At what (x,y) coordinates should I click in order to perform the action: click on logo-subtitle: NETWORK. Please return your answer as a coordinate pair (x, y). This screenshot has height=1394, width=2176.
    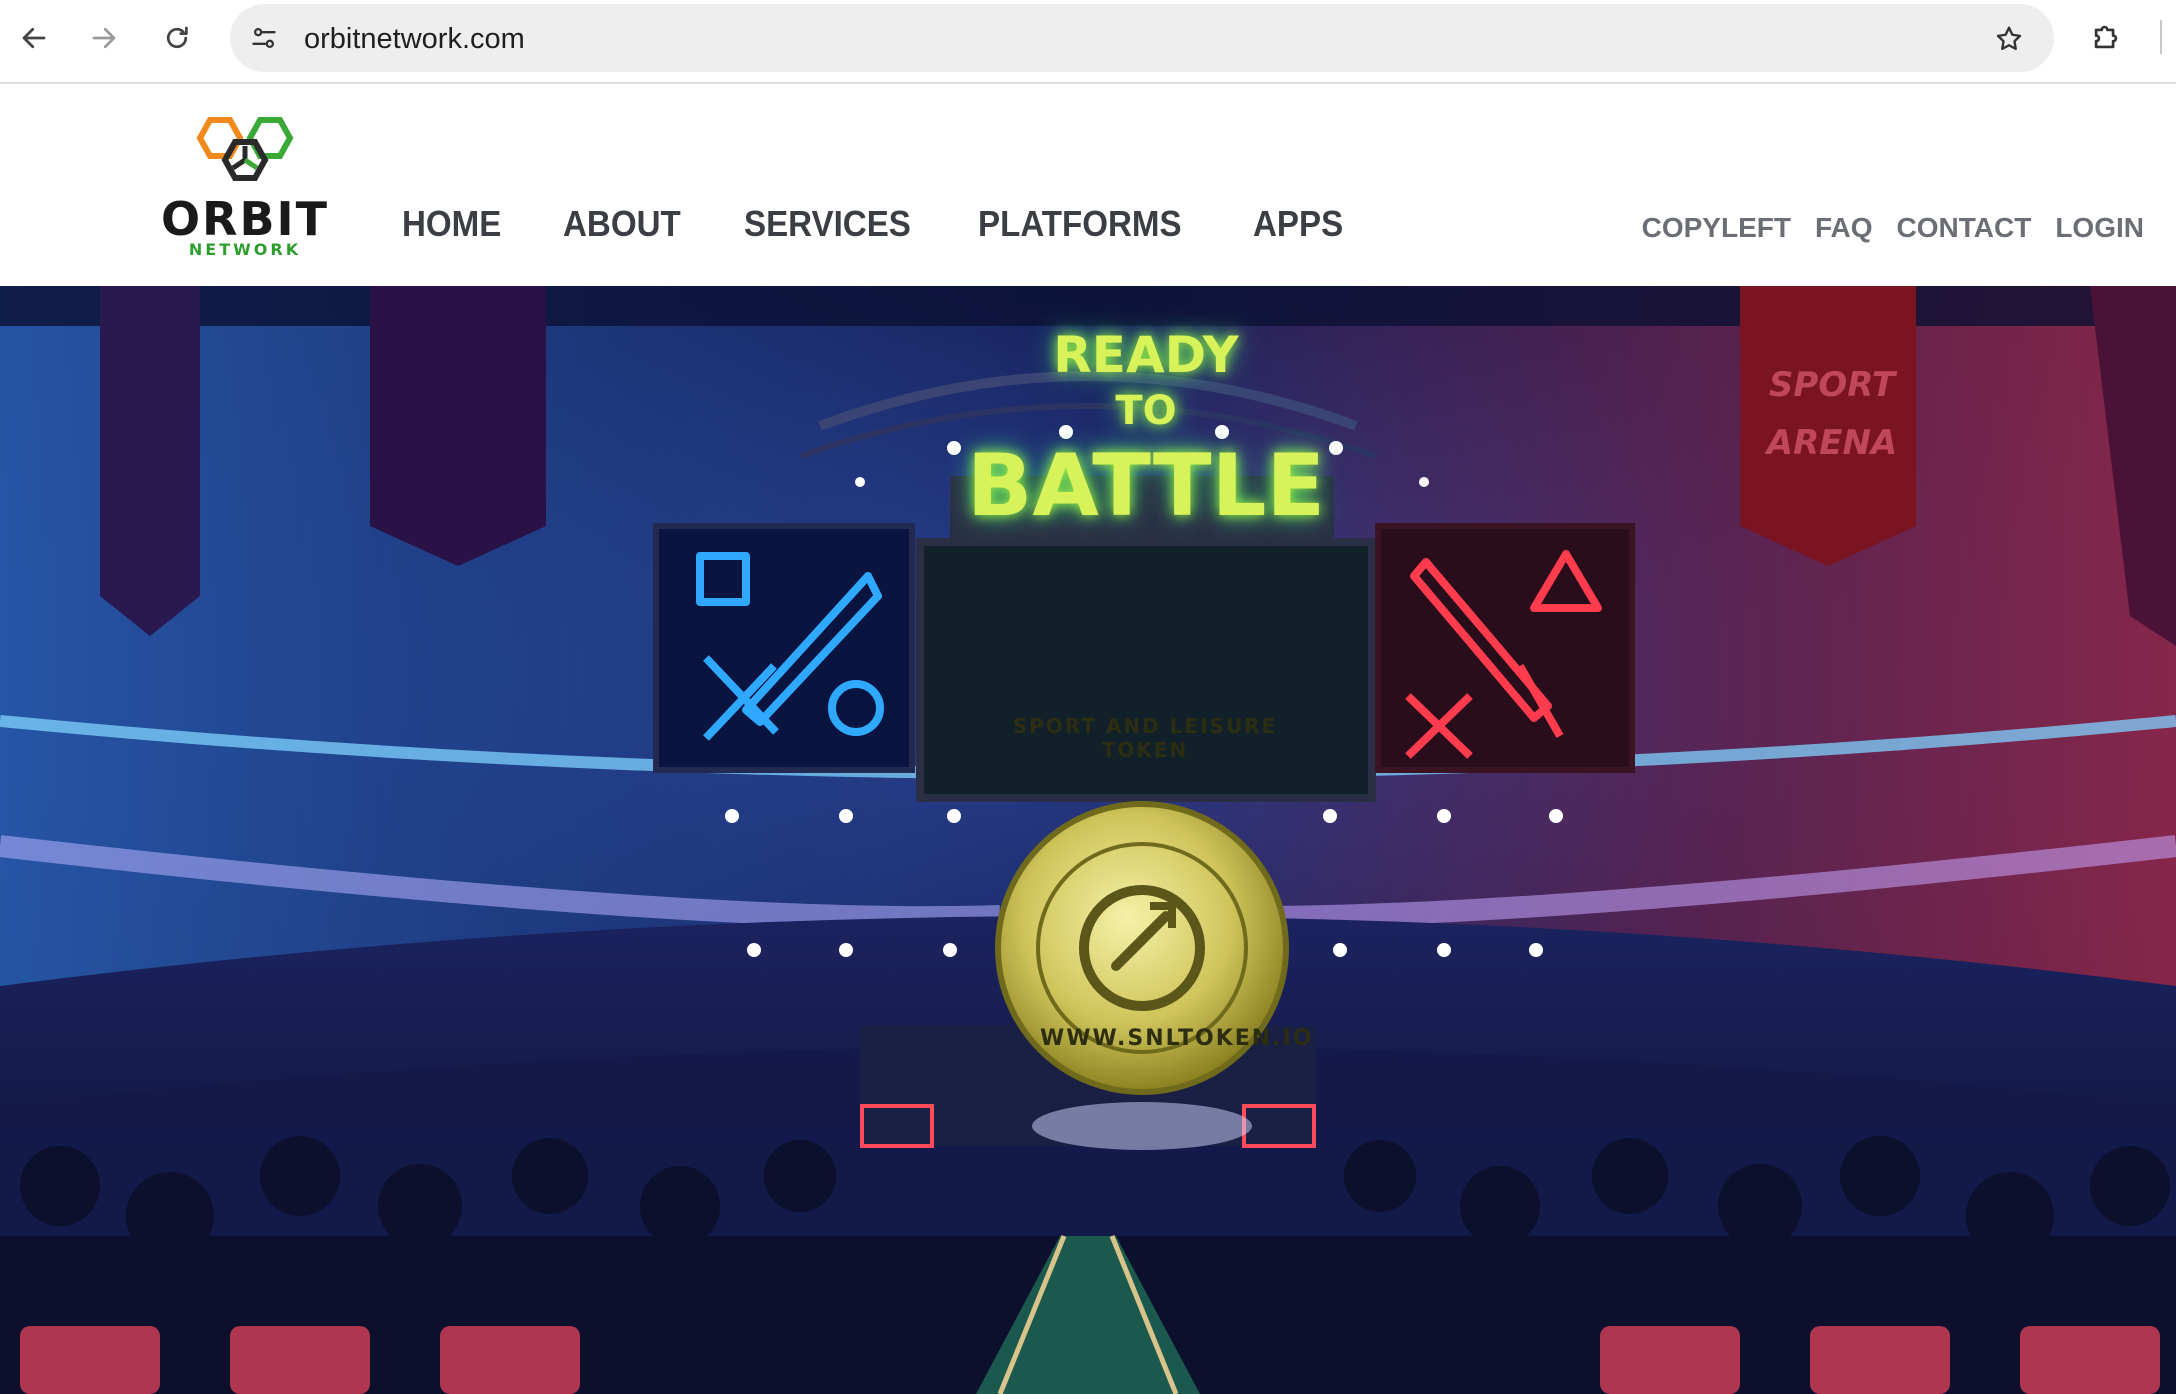
    Looking at the image, I should click on (245, 249).